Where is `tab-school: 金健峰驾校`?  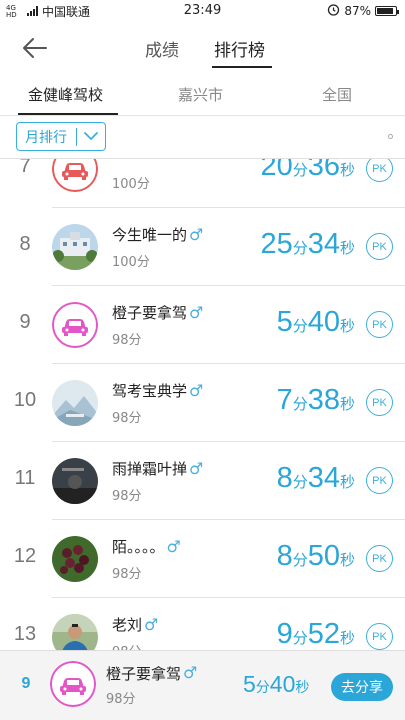
tab-school: 金健峰驾校 is located at coordinates (65, 94).